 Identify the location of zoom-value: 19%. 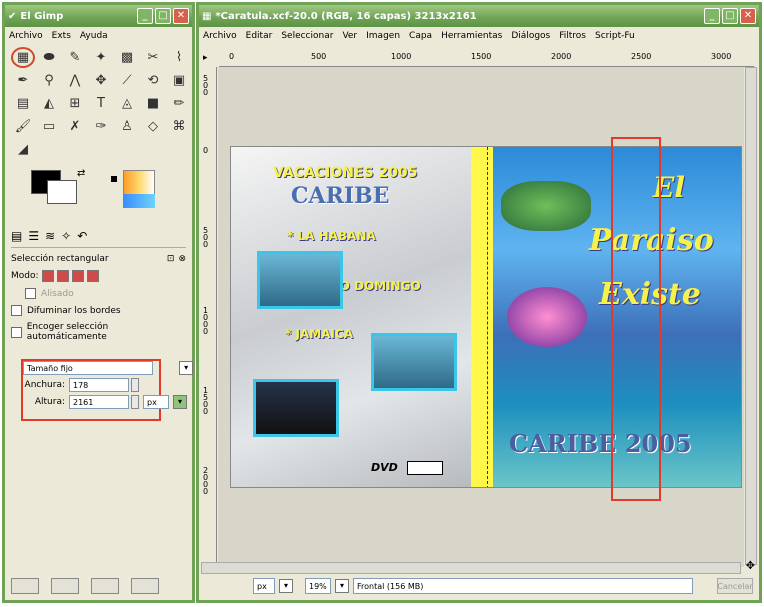
(318, 586).